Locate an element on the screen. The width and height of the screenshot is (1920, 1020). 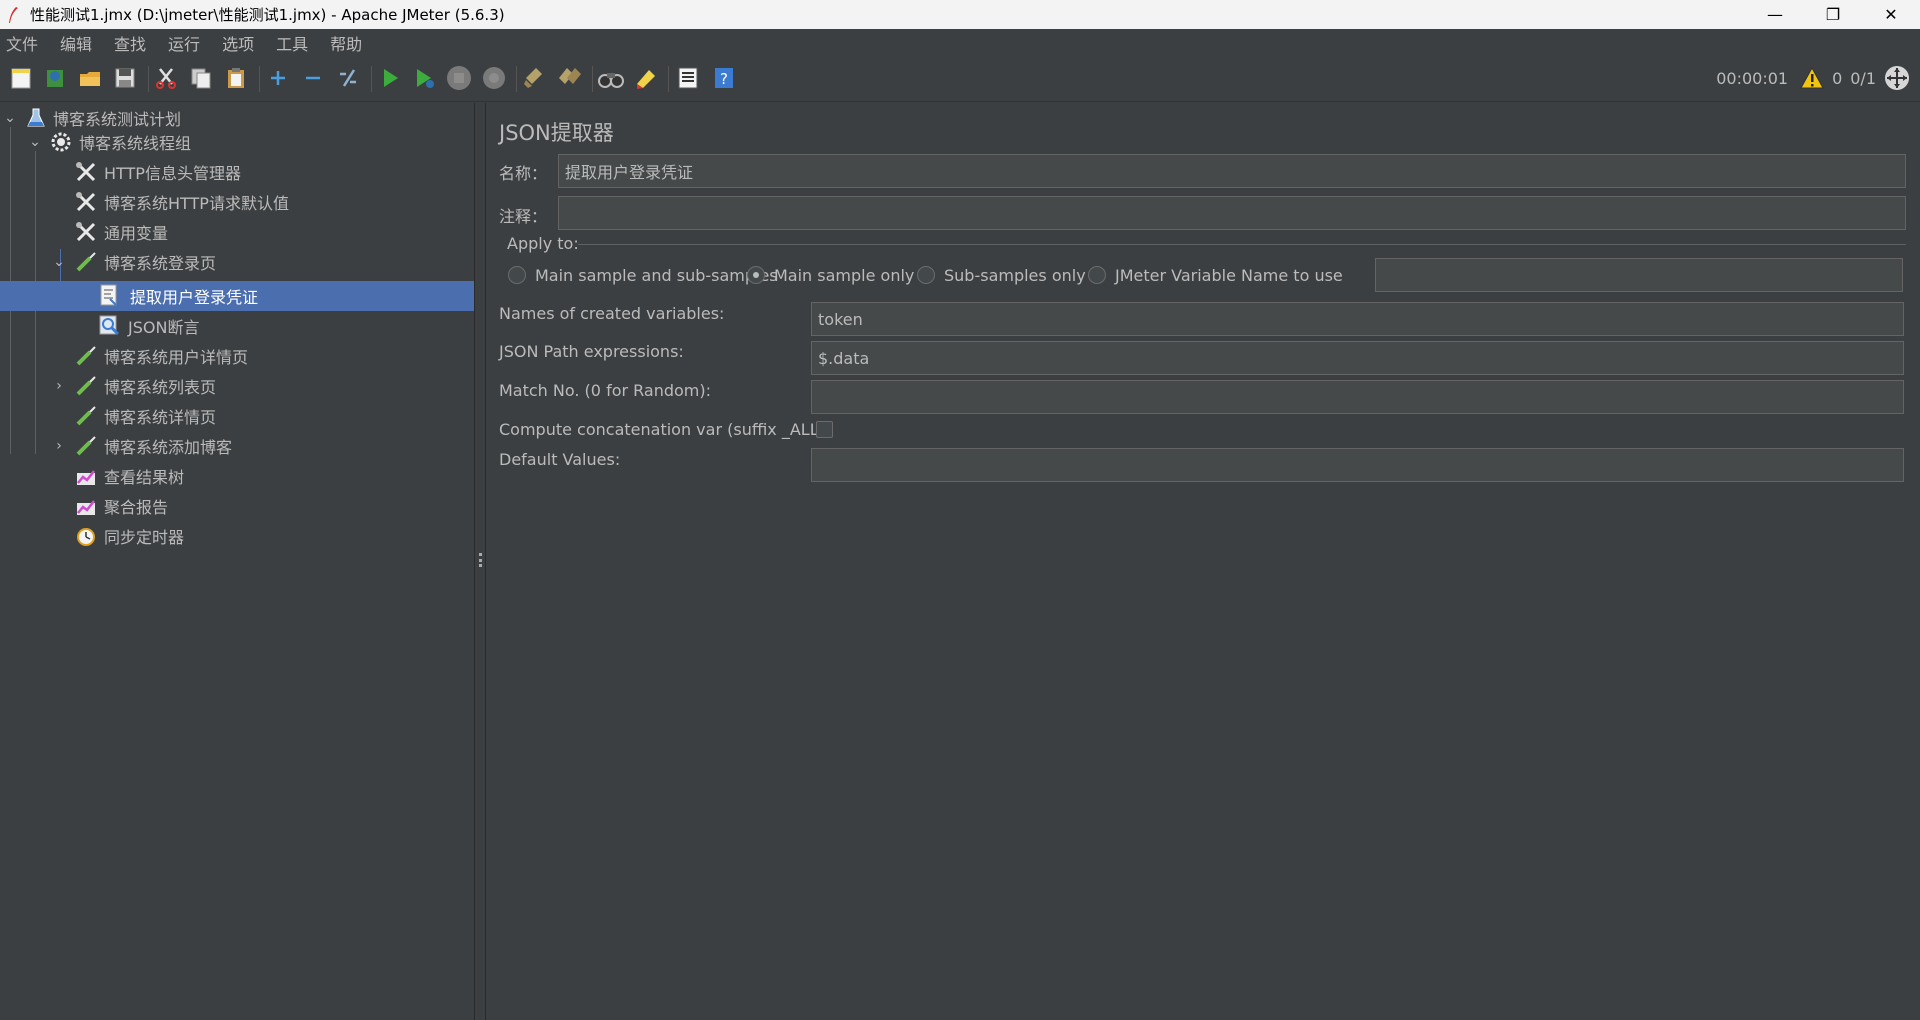
tree-item-thread-group: ⌄ 博客系统线程组 is located at coordinates (237, 142).